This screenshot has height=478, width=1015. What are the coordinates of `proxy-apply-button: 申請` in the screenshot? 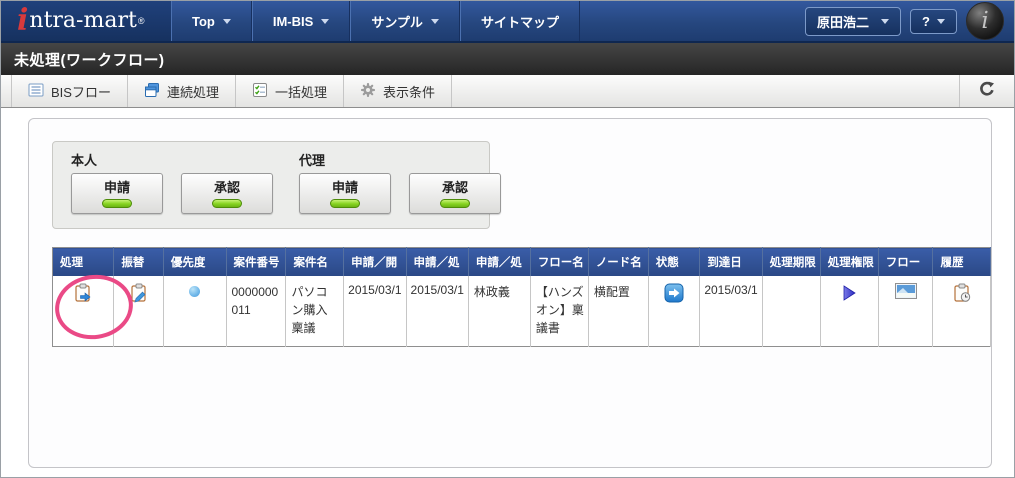 It's located at (345, 193).